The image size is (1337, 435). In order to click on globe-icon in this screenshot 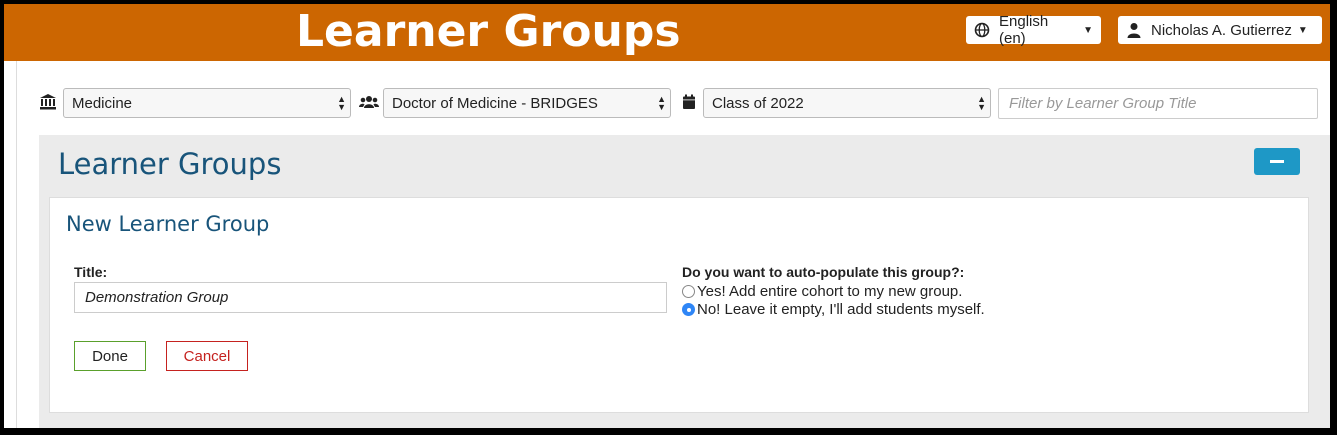, I will do `click(982, 30)`.